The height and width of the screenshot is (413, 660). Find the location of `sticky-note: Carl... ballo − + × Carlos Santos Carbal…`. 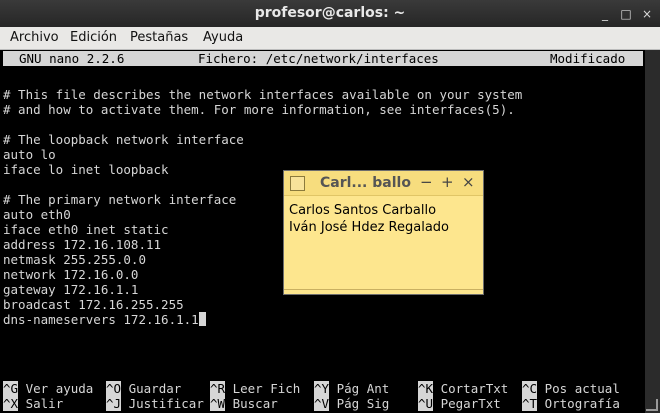

sticky-note: Carl... ballo − + × Carlos Santos Carbal… is located at coordinates (383, 232).